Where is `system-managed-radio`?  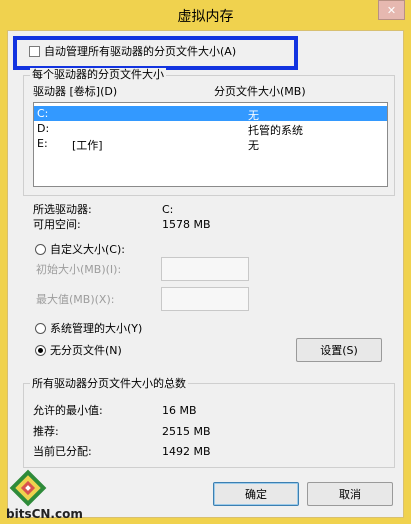
system-managed-radio is located at coordinates (40, 328).